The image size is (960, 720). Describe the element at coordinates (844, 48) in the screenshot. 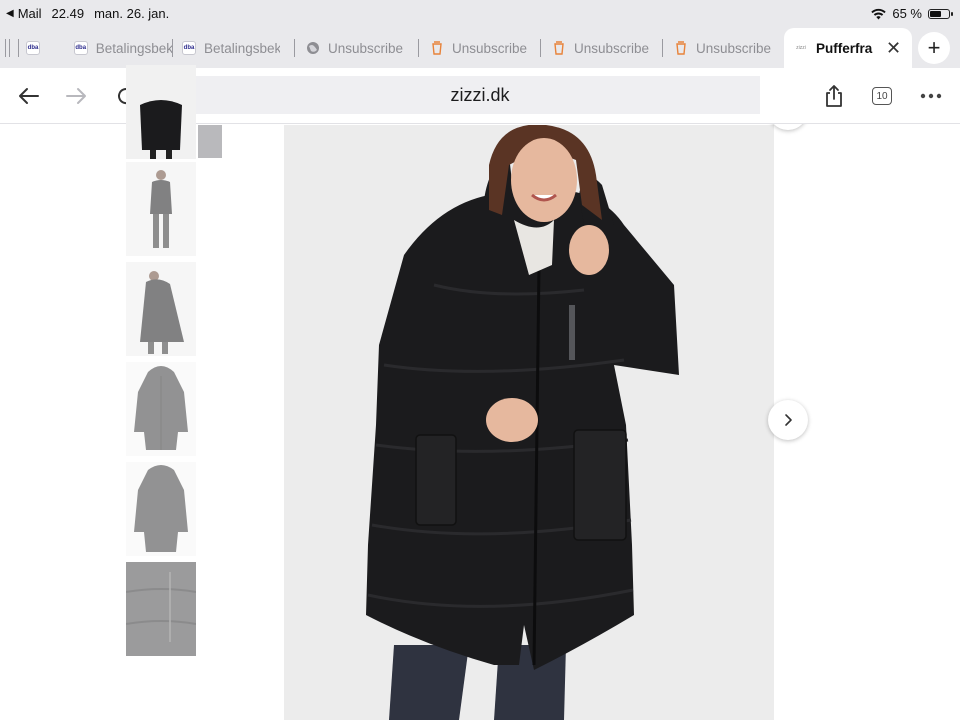

I see `tab-label: Pufferfra` at that location.